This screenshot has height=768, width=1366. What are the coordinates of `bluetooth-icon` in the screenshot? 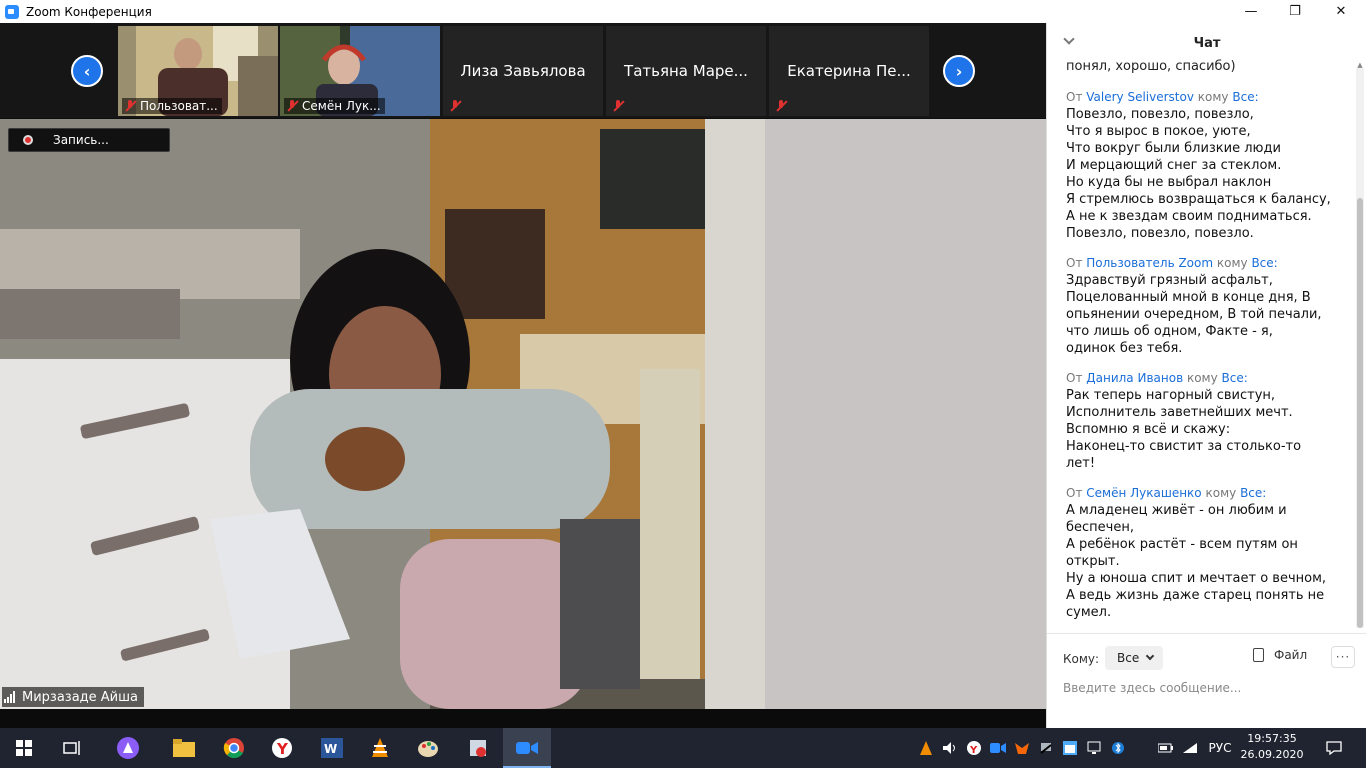 It's located at (1118, 748).